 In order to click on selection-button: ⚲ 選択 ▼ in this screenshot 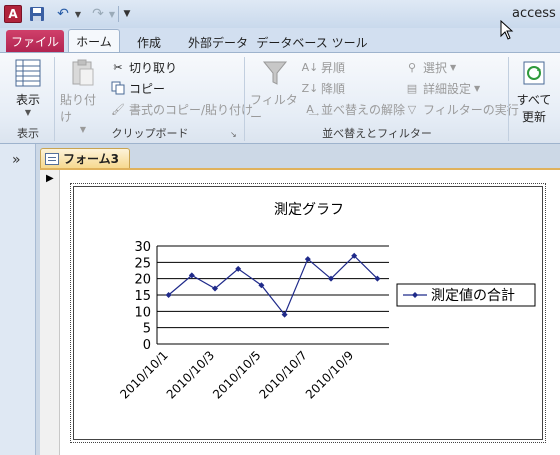, I will do `click(430, 67)`.